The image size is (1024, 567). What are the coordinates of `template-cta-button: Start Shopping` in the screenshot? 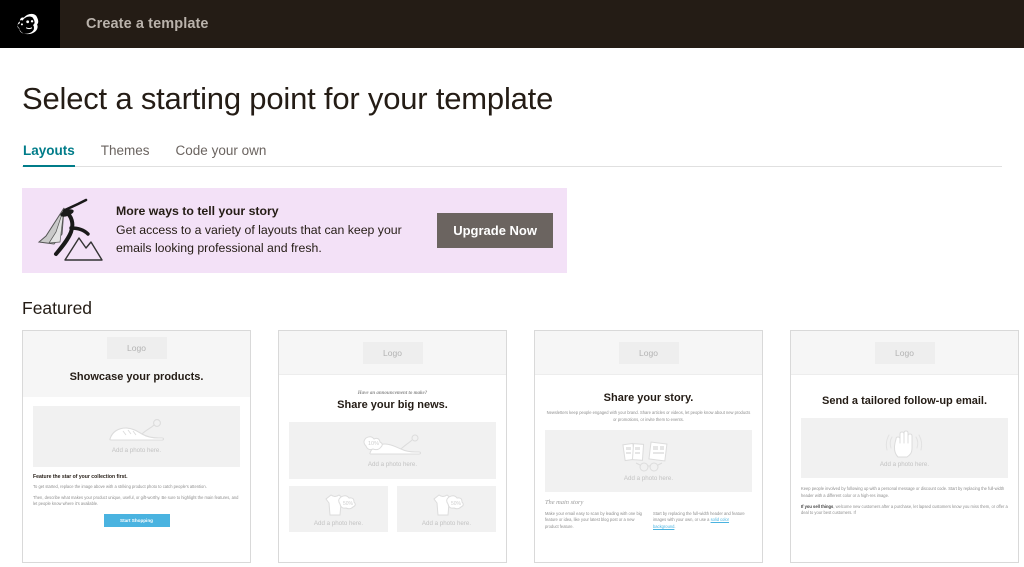 It's located at (136, 521).